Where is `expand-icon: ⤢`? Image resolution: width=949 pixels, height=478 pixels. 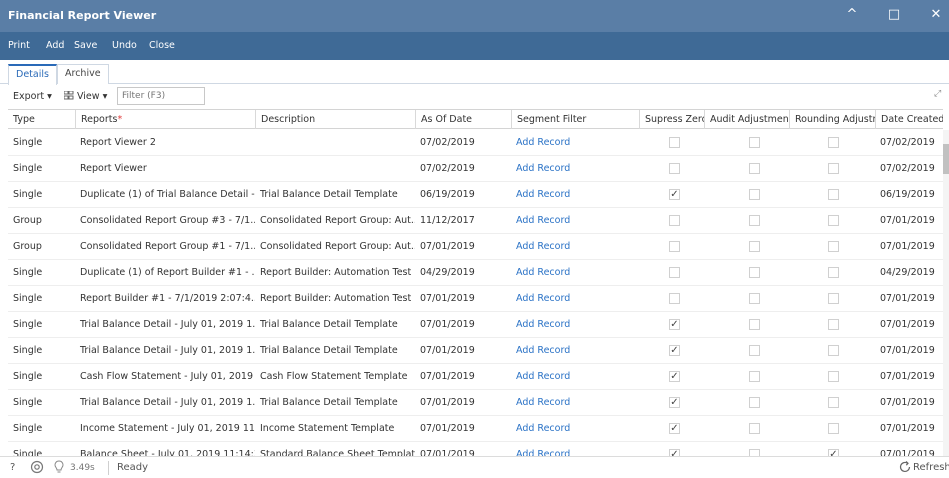 expand-icon: ⤢ is located at coordinates (937, 94).